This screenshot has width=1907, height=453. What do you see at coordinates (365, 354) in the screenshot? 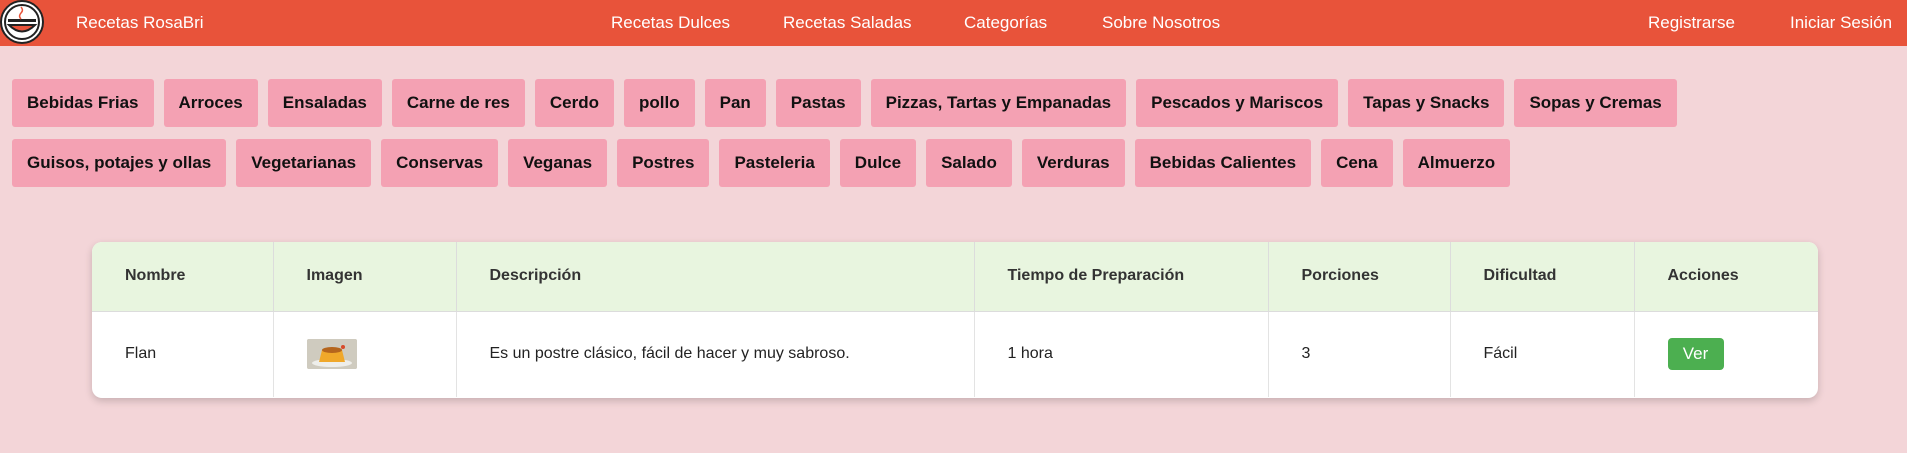
I see `cell-imagen` at bounding box center [365, 354].